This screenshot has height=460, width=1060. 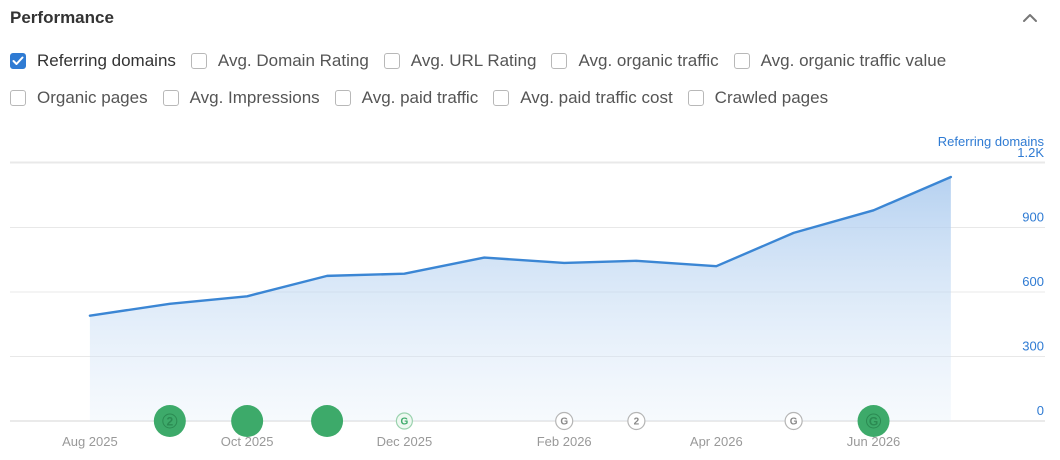 What do you see at coordinates (92, 97) in the screenshot?
I see `metric-label: Organic pages` at bounding box center [92, 97].